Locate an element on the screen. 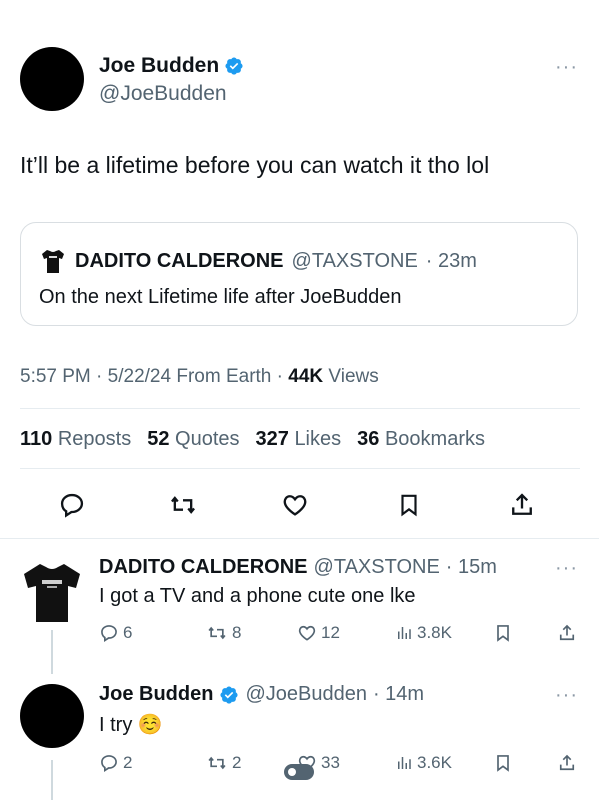 The width and height of the screenshot is (599, 800). quoted-tweet-time: · 23m is located at coordinates (451, 260).